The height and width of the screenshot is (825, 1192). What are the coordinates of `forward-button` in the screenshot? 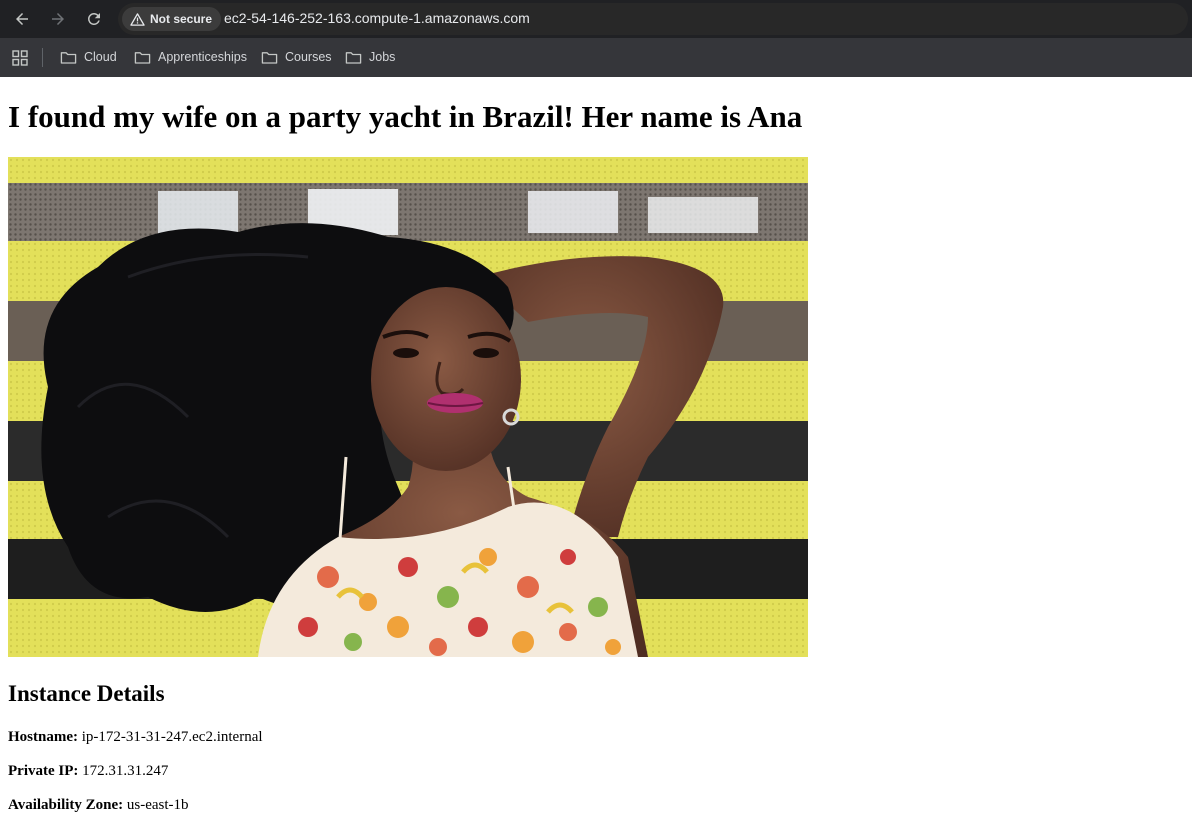 It's located at (58, 19).